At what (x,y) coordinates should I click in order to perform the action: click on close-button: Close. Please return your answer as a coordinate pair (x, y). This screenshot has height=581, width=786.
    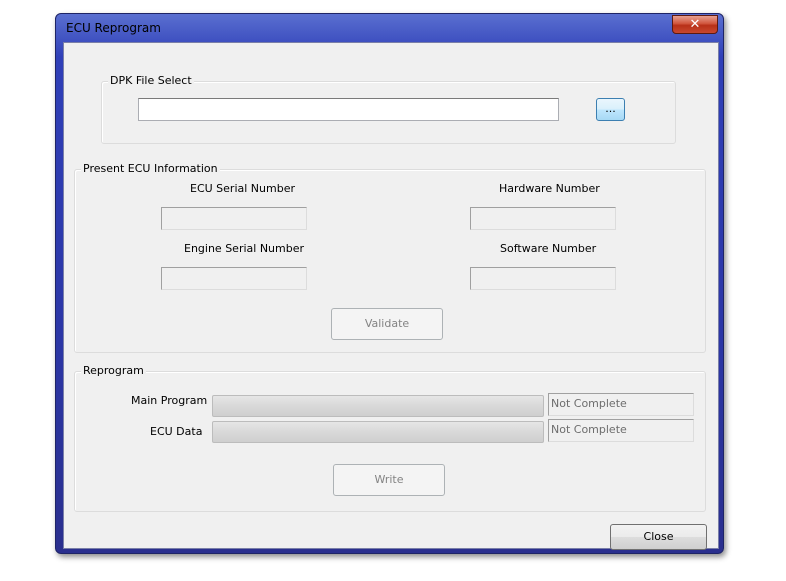
    Looking at the image, I should click on (658, 537).